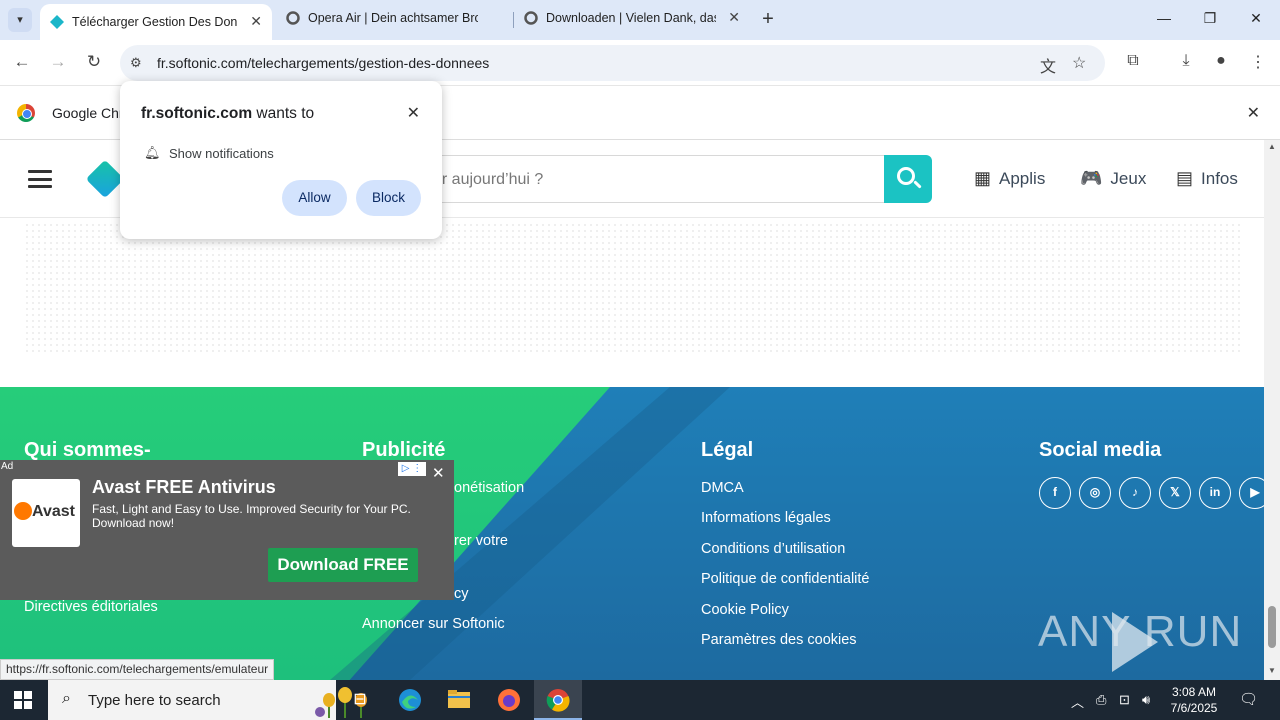 This screenshot has height=720, width=1280. Describe the element at coordinates (438, 473) in the screenshot. I see `ad-close-icon: ✕` at that location.